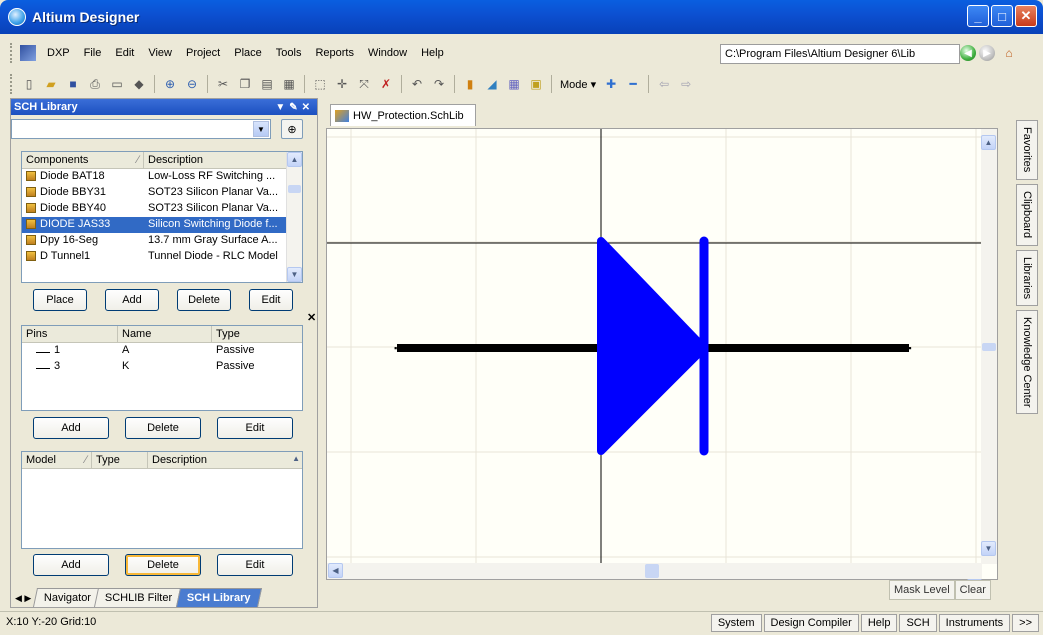  Describe the element at coordinates (974, 623) in the screenshot. I see `instruments-button: Instruments` at that location.